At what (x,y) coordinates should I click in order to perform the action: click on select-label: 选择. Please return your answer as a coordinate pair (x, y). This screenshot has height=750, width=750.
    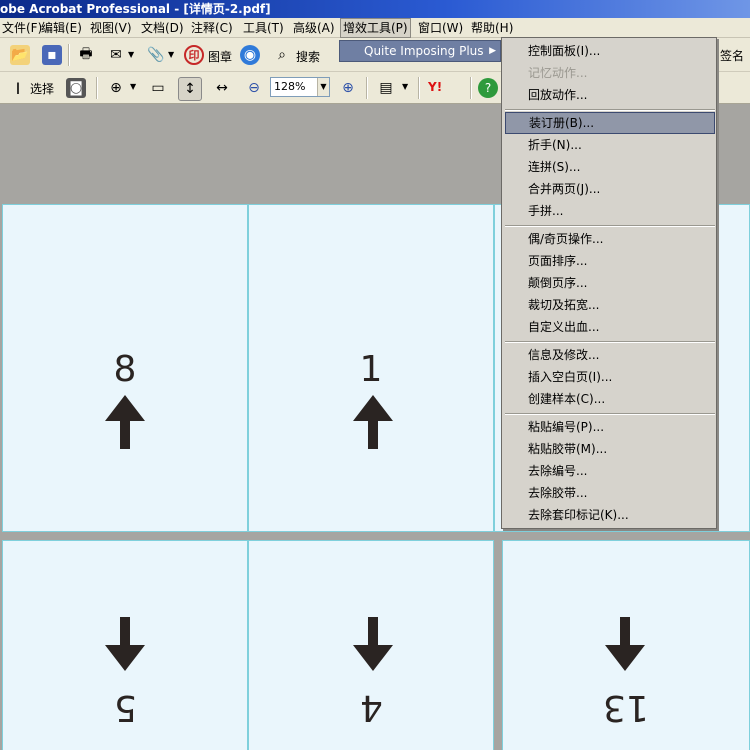
    Looking at the image, I should click on (42, 88).